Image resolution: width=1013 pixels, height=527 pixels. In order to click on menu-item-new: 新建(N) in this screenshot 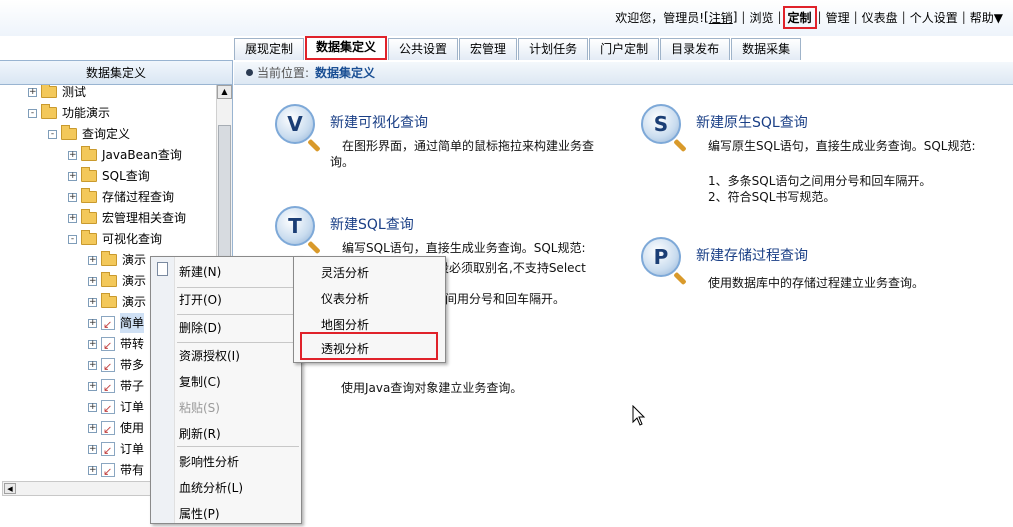, I will do `click(200, 272)`.